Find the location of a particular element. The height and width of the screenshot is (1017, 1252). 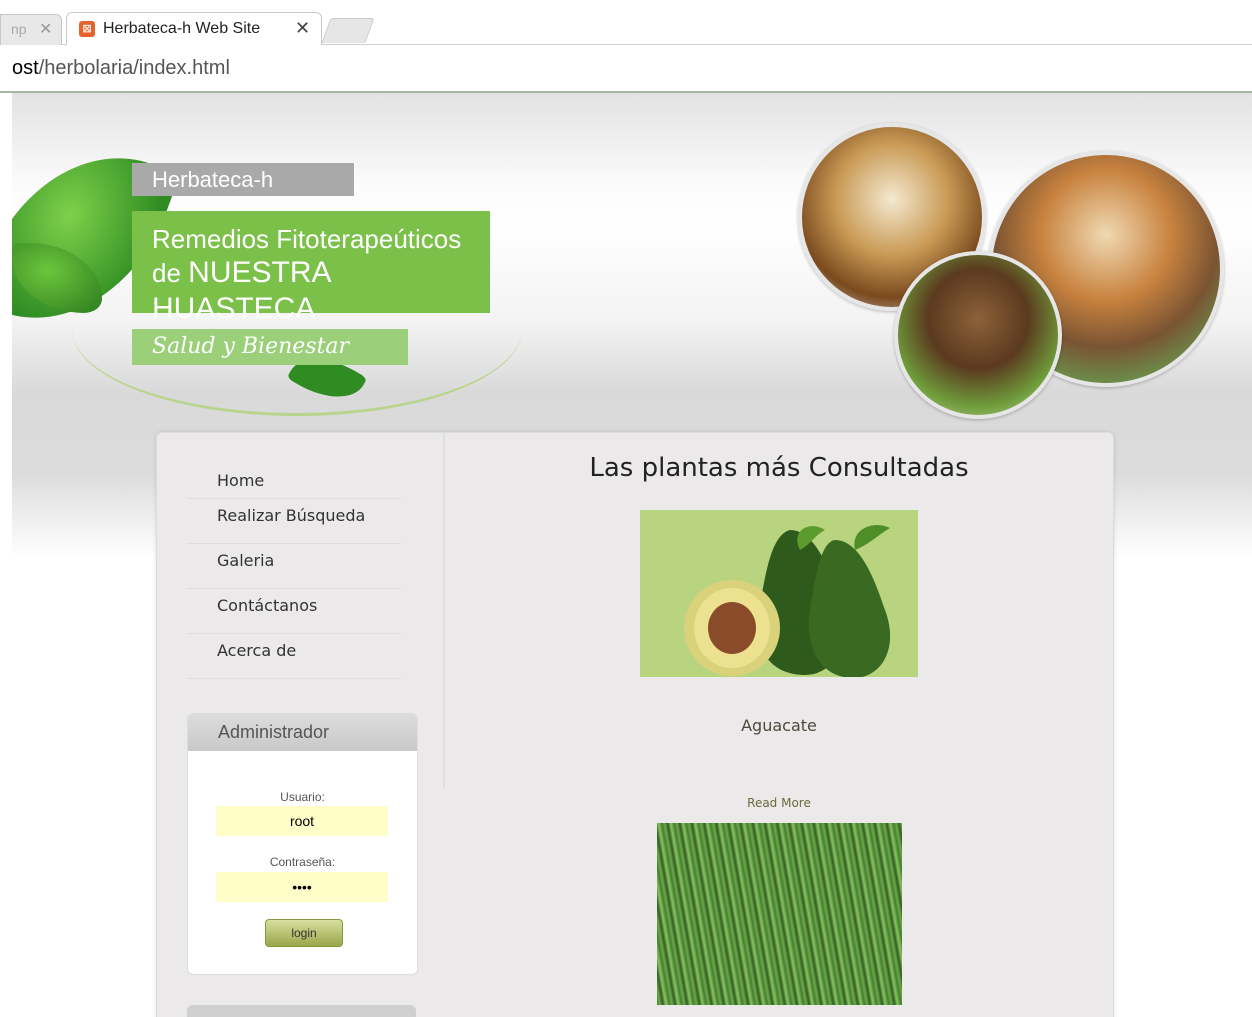

password-field: •••• is located at coordinates (302, 887).